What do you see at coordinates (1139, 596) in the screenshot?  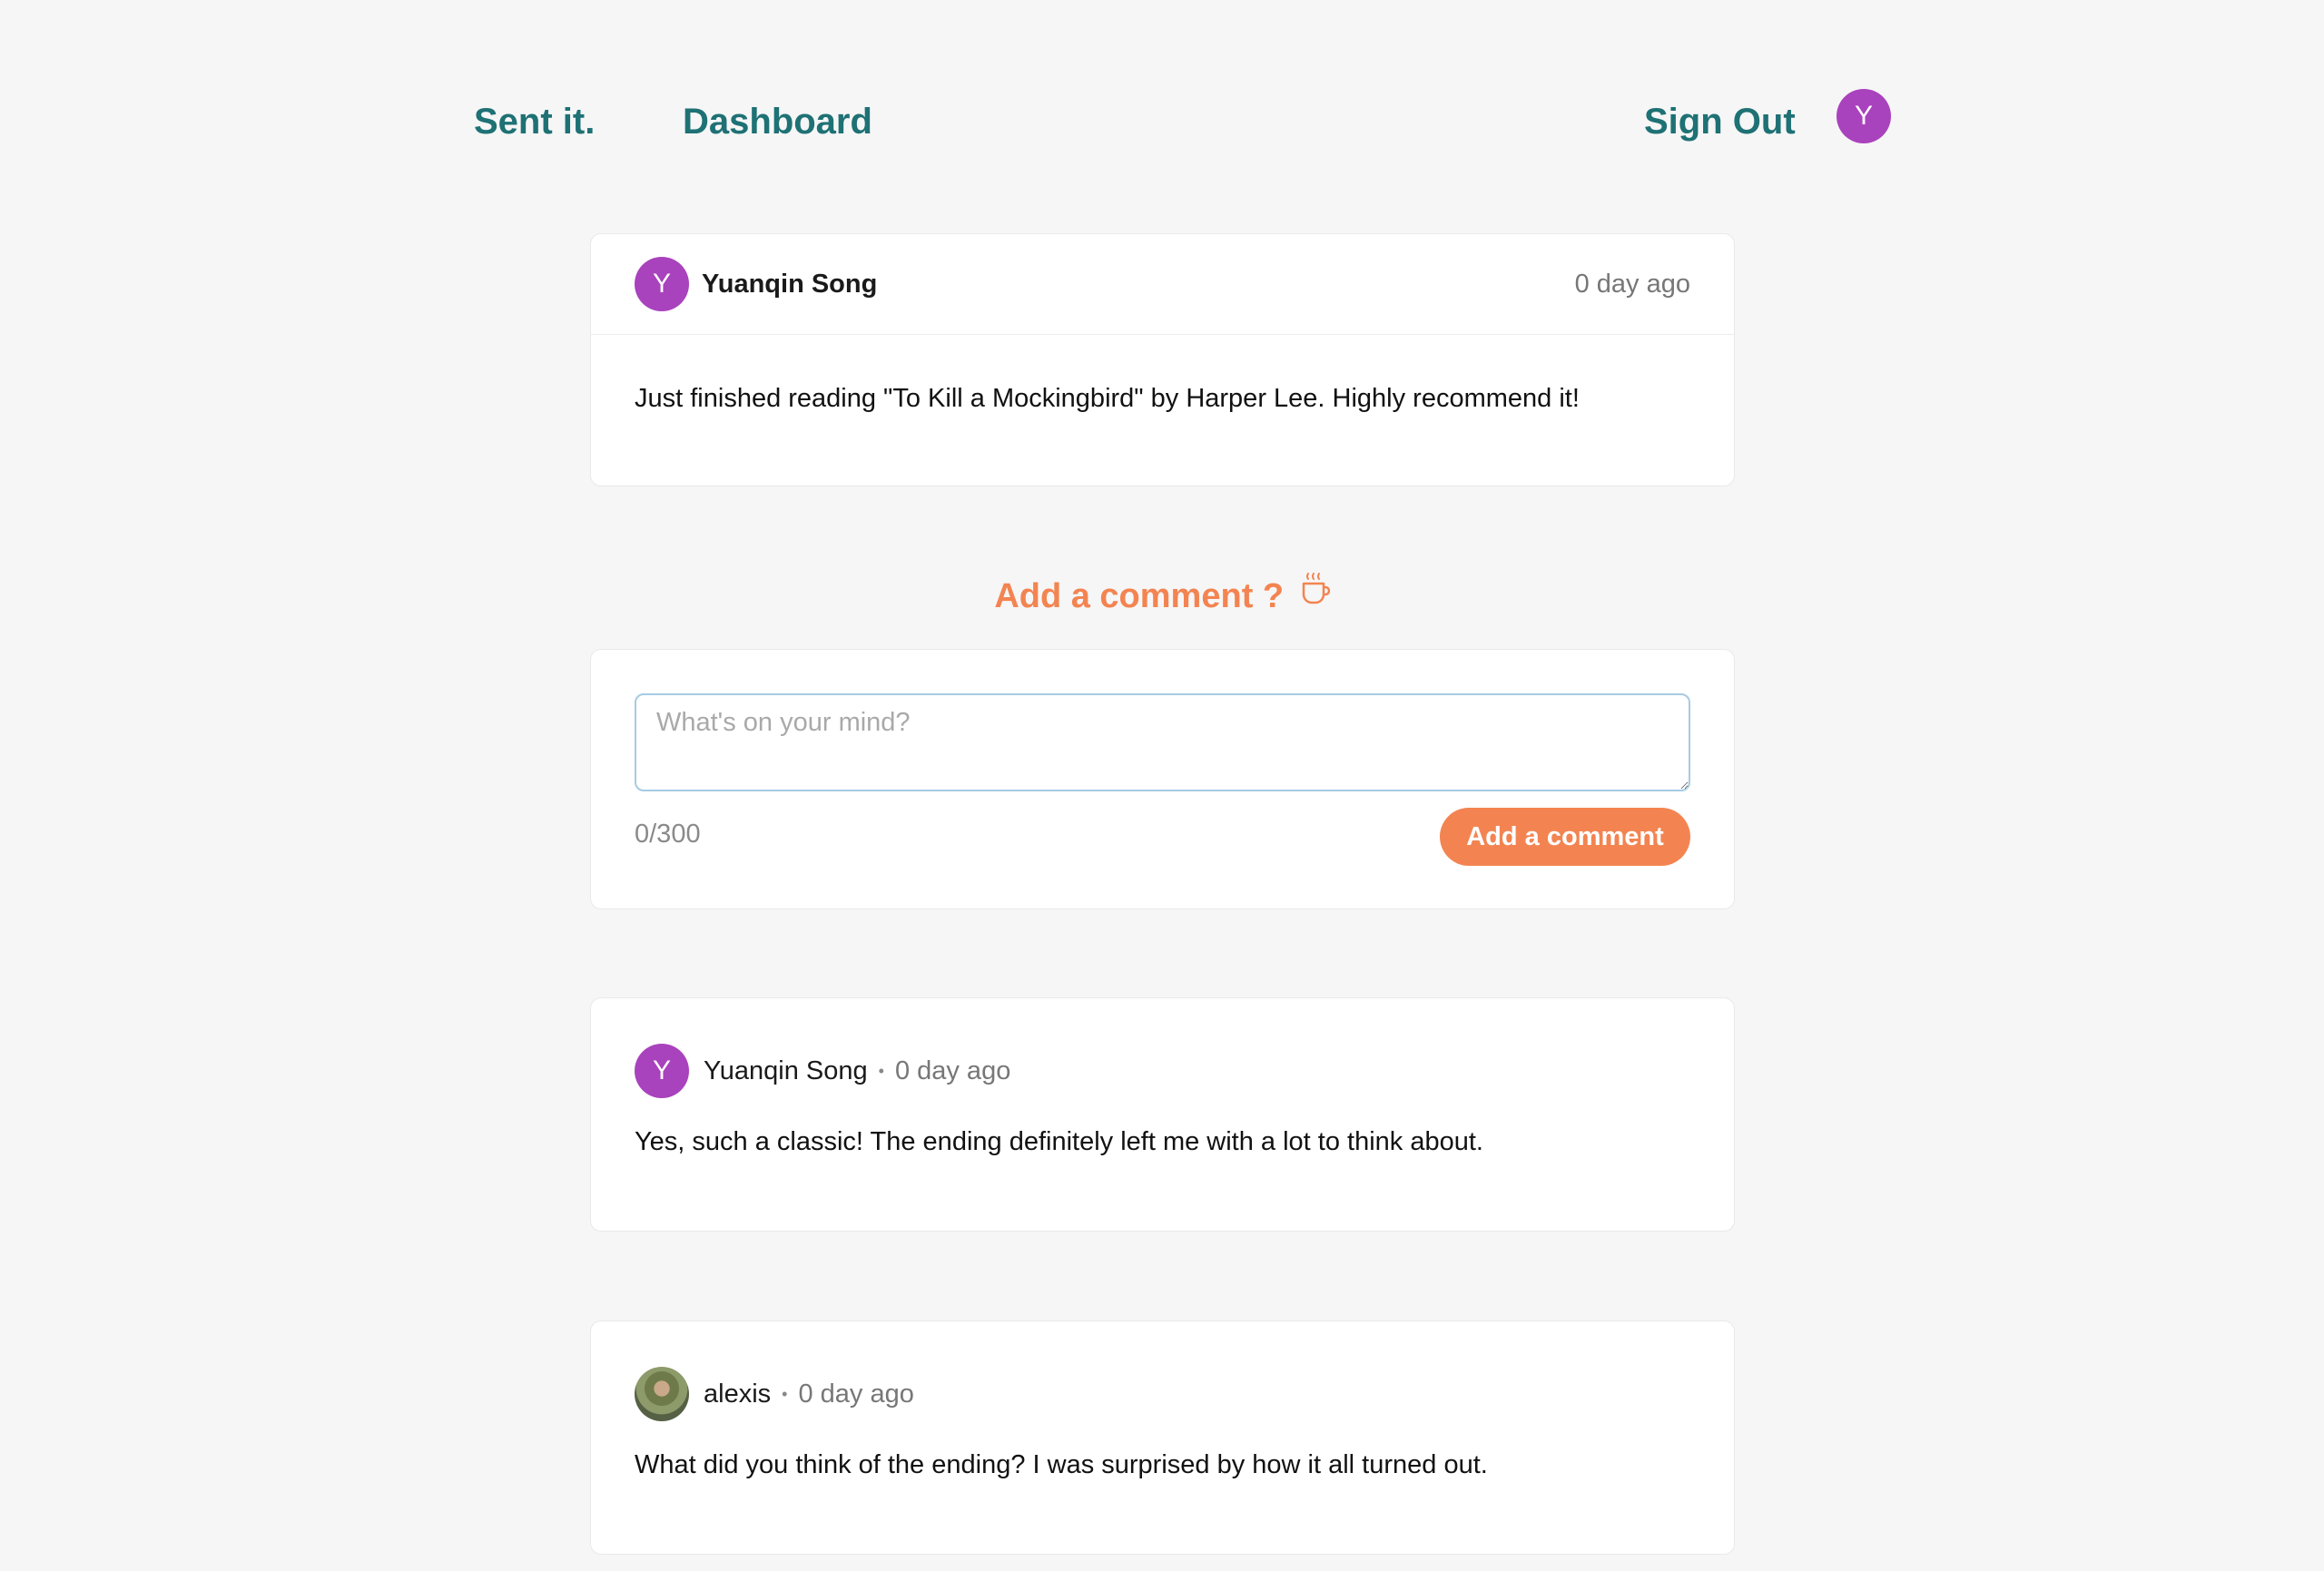 I see `add-comment-heading-text: Add a comment ?` at bounding box center [1139, 596].